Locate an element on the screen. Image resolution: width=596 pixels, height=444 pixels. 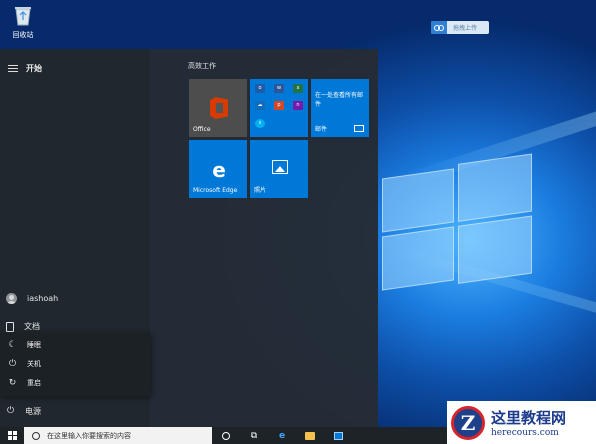
tile-photos-label: 照片 is located at coordinates (260, 190).